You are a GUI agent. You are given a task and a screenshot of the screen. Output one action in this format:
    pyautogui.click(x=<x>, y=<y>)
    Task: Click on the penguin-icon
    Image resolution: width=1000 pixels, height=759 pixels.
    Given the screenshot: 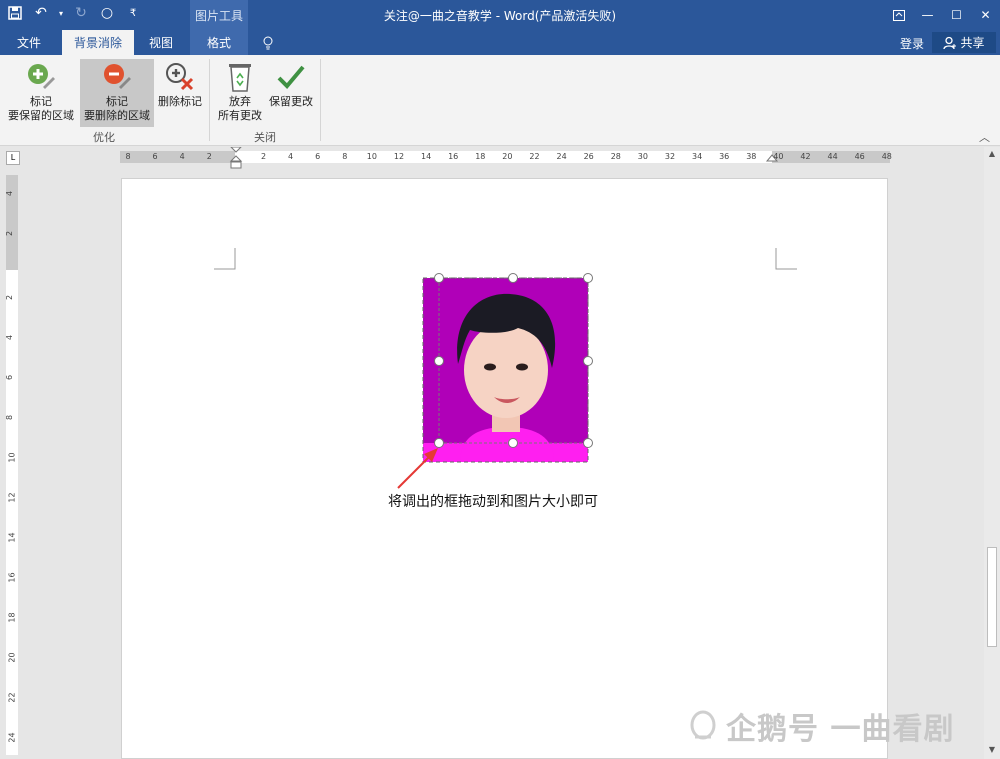 What is the action you would take?
    pyautogui.click(x=703, y=725)
    